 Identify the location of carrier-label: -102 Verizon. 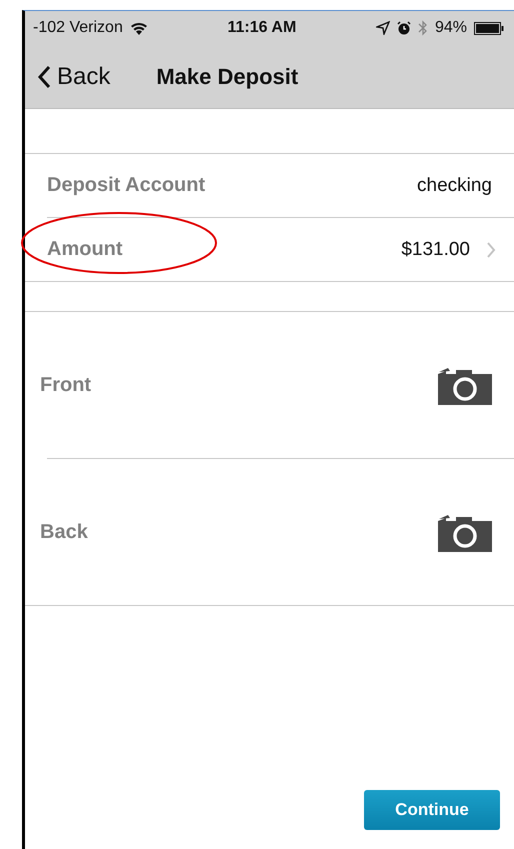
(78, 28).